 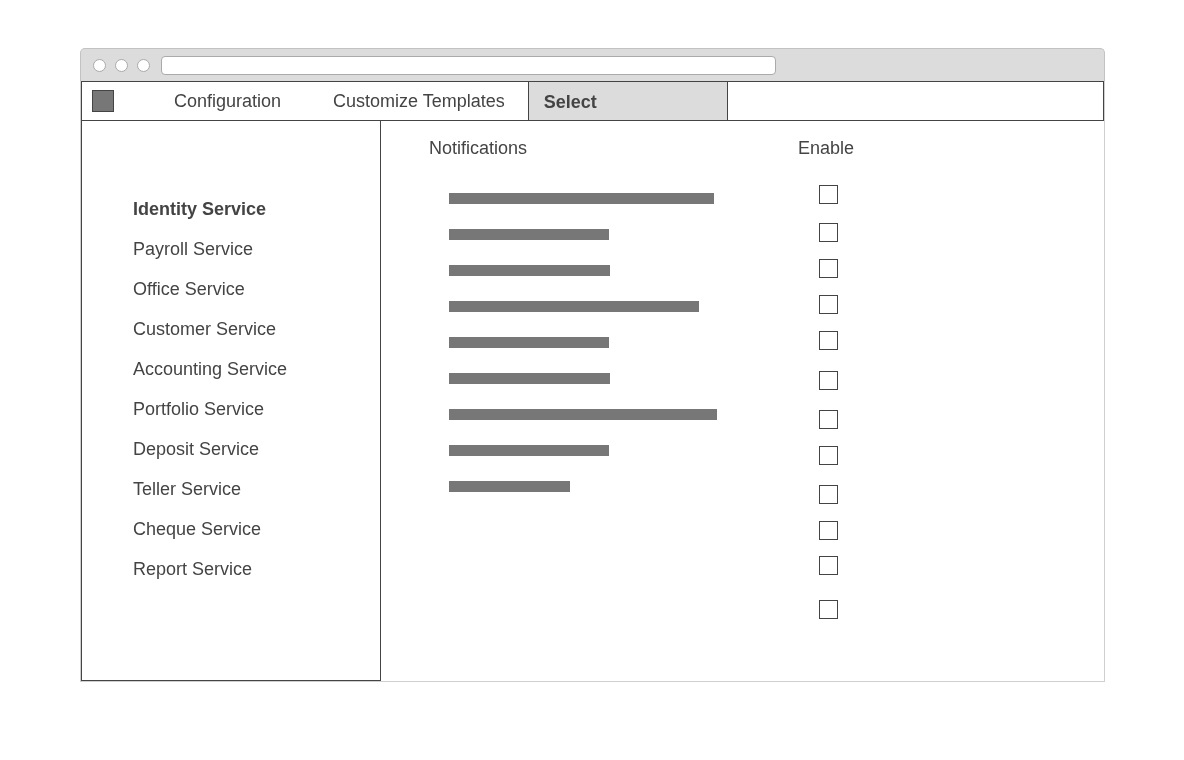 I want to click on column-header: Notifications, so click(x=478, y=148).